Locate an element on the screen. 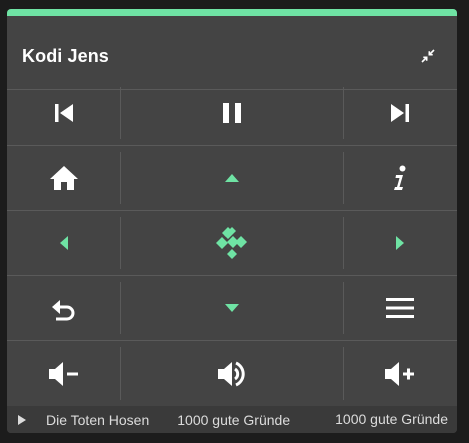 Image resolution: width=469 pixels, height=443 pixels. right-button is located at coordinates (400, 243).